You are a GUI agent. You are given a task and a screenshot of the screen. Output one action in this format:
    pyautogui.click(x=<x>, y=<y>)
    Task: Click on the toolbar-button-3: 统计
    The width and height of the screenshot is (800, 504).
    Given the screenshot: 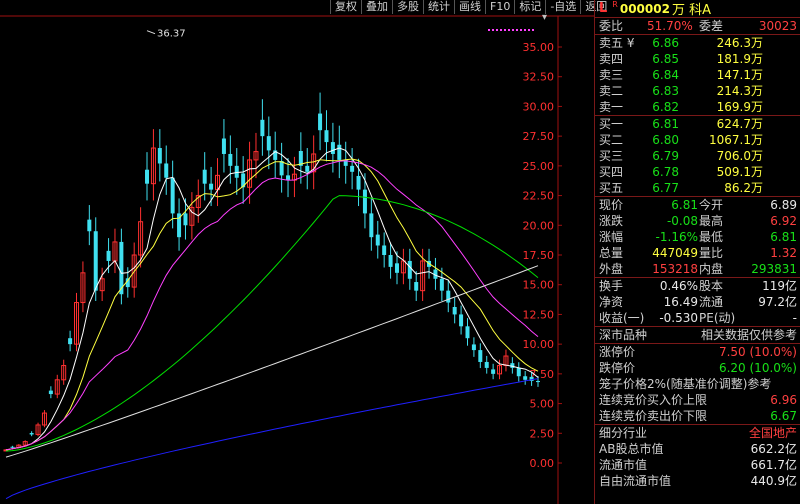 What is the action you would take?
    pyautogui.click(x=438, y=7)
    